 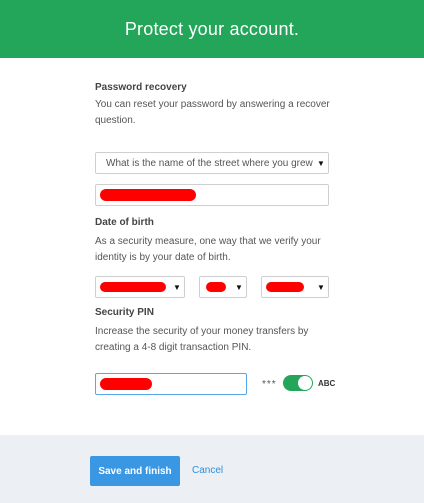 I want to click on recovery-answer-input, so click(x=212, y=195).